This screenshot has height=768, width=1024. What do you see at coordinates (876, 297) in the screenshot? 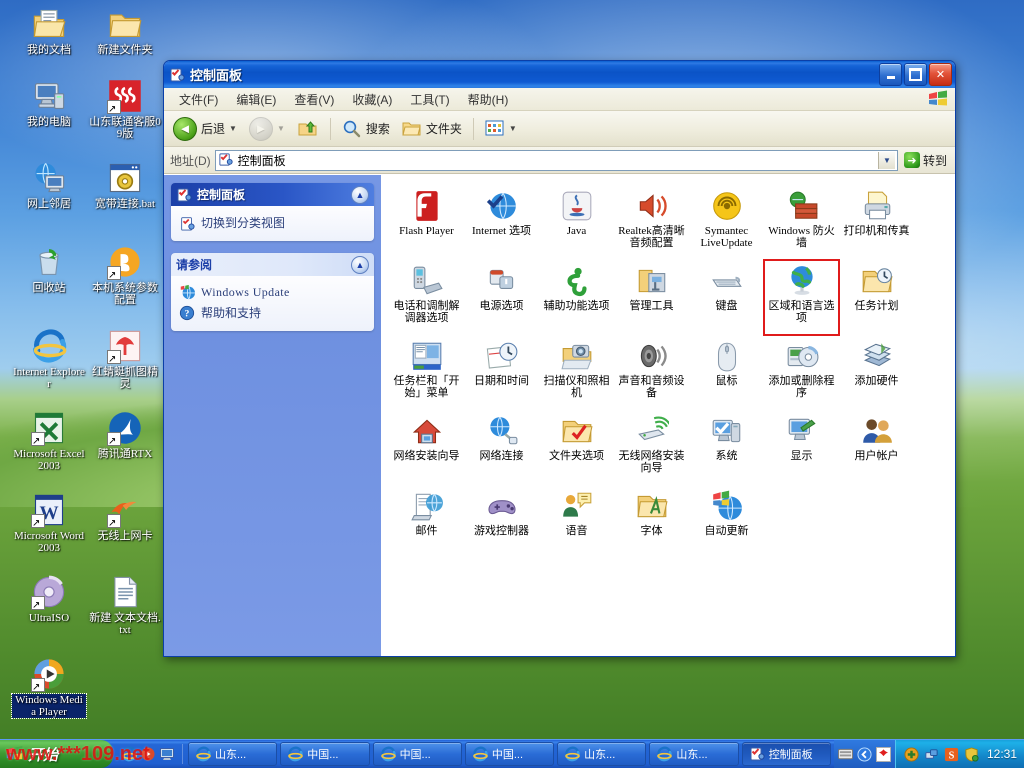
I see `control-panel-item: 任务计划` at bounding box center [876, 297].